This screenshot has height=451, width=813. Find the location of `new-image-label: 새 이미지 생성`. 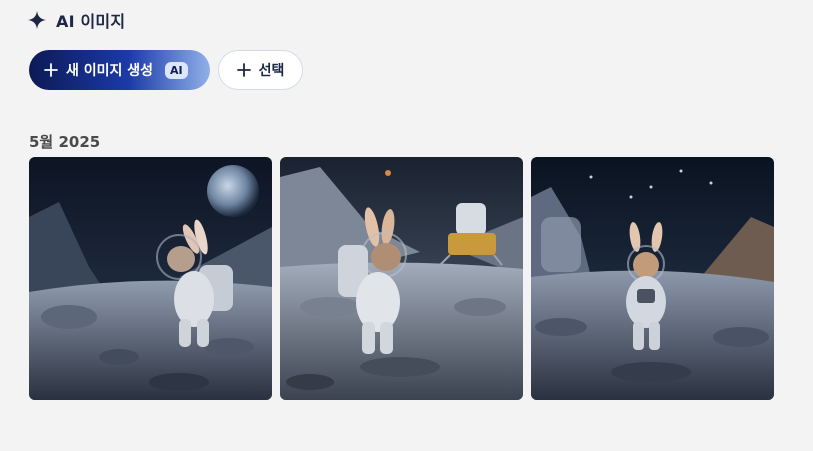

new-image-label: 새 이미지 생성 is located at coordinates (110, 71).